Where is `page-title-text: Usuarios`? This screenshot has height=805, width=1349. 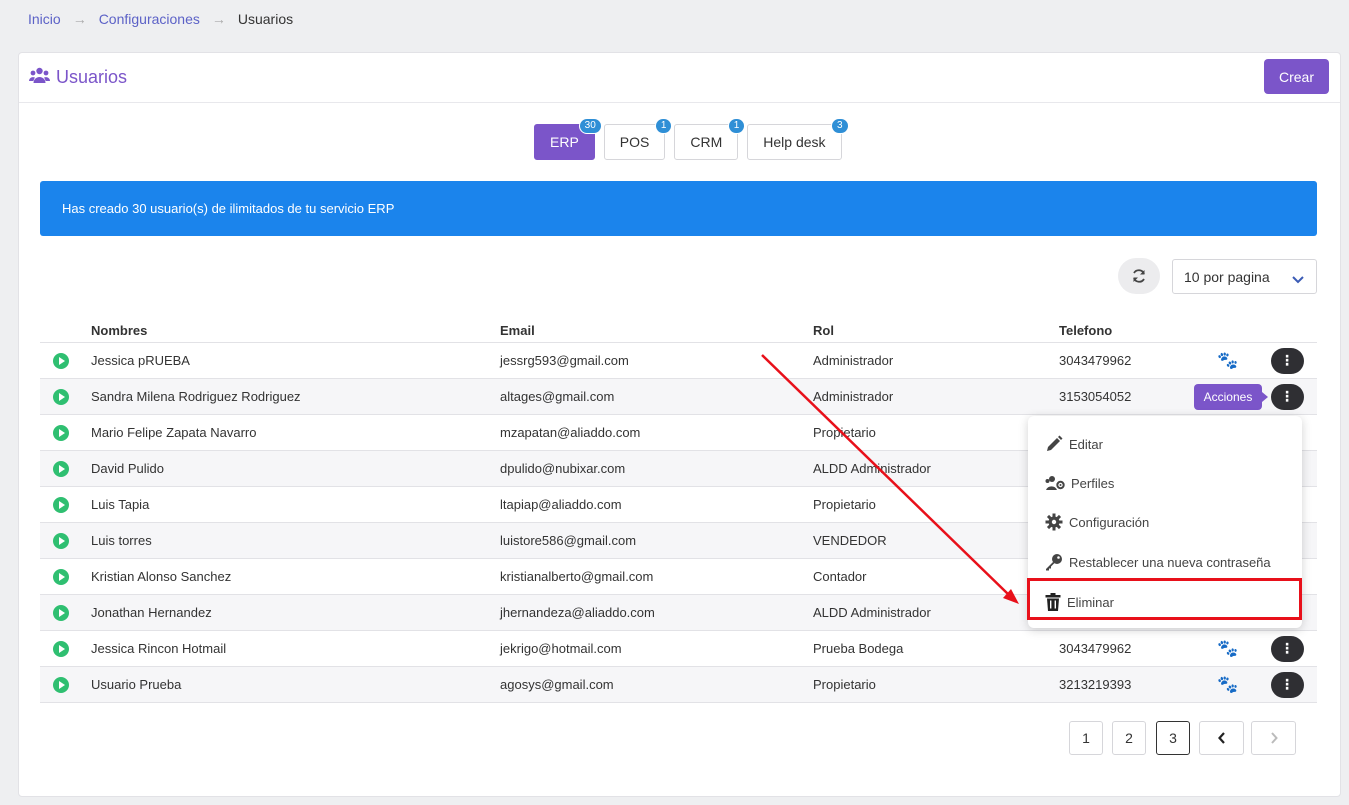 page-title-text: Usuarios is located at coordinates (92, 77).